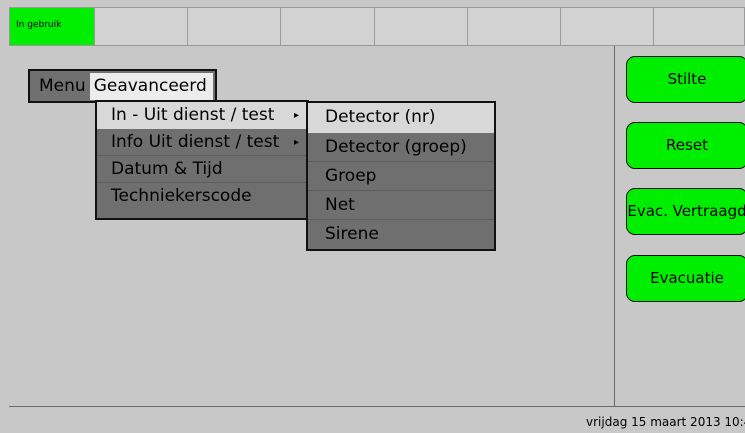 Image resolution: width=745 pixels, height=433 pixels. Describe the element at coordinates (401, 205) in the screenshot. I see `submenu-item-net: Net` at that location.